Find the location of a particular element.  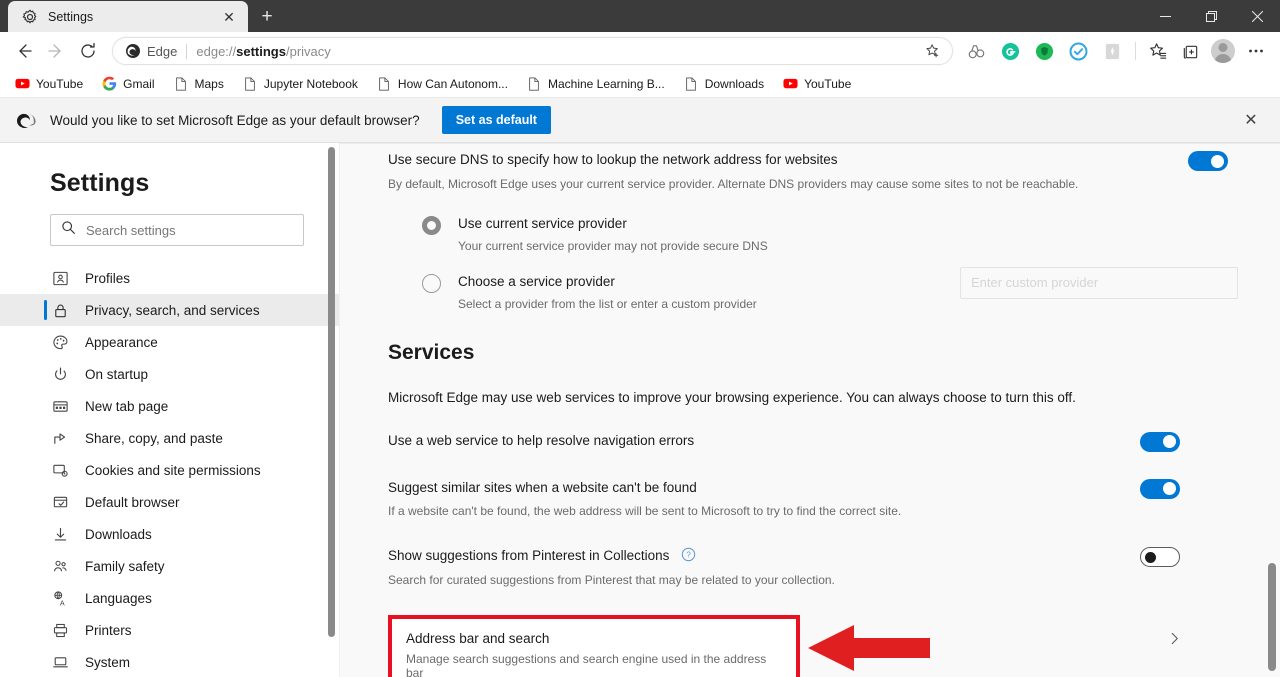

back-arrow-icon is located at coordinates (24, 51).